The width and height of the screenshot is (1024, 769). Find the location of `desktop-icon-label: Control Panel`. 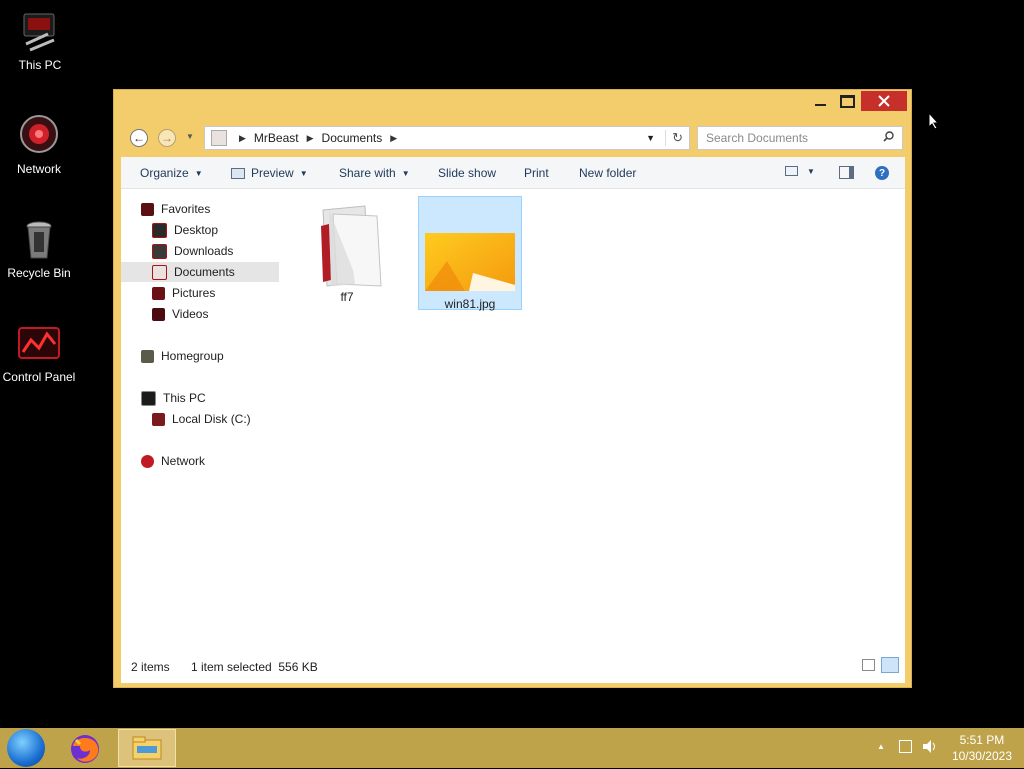

desktop-icon-label: Control Panel is located at coordinates (39, 377).